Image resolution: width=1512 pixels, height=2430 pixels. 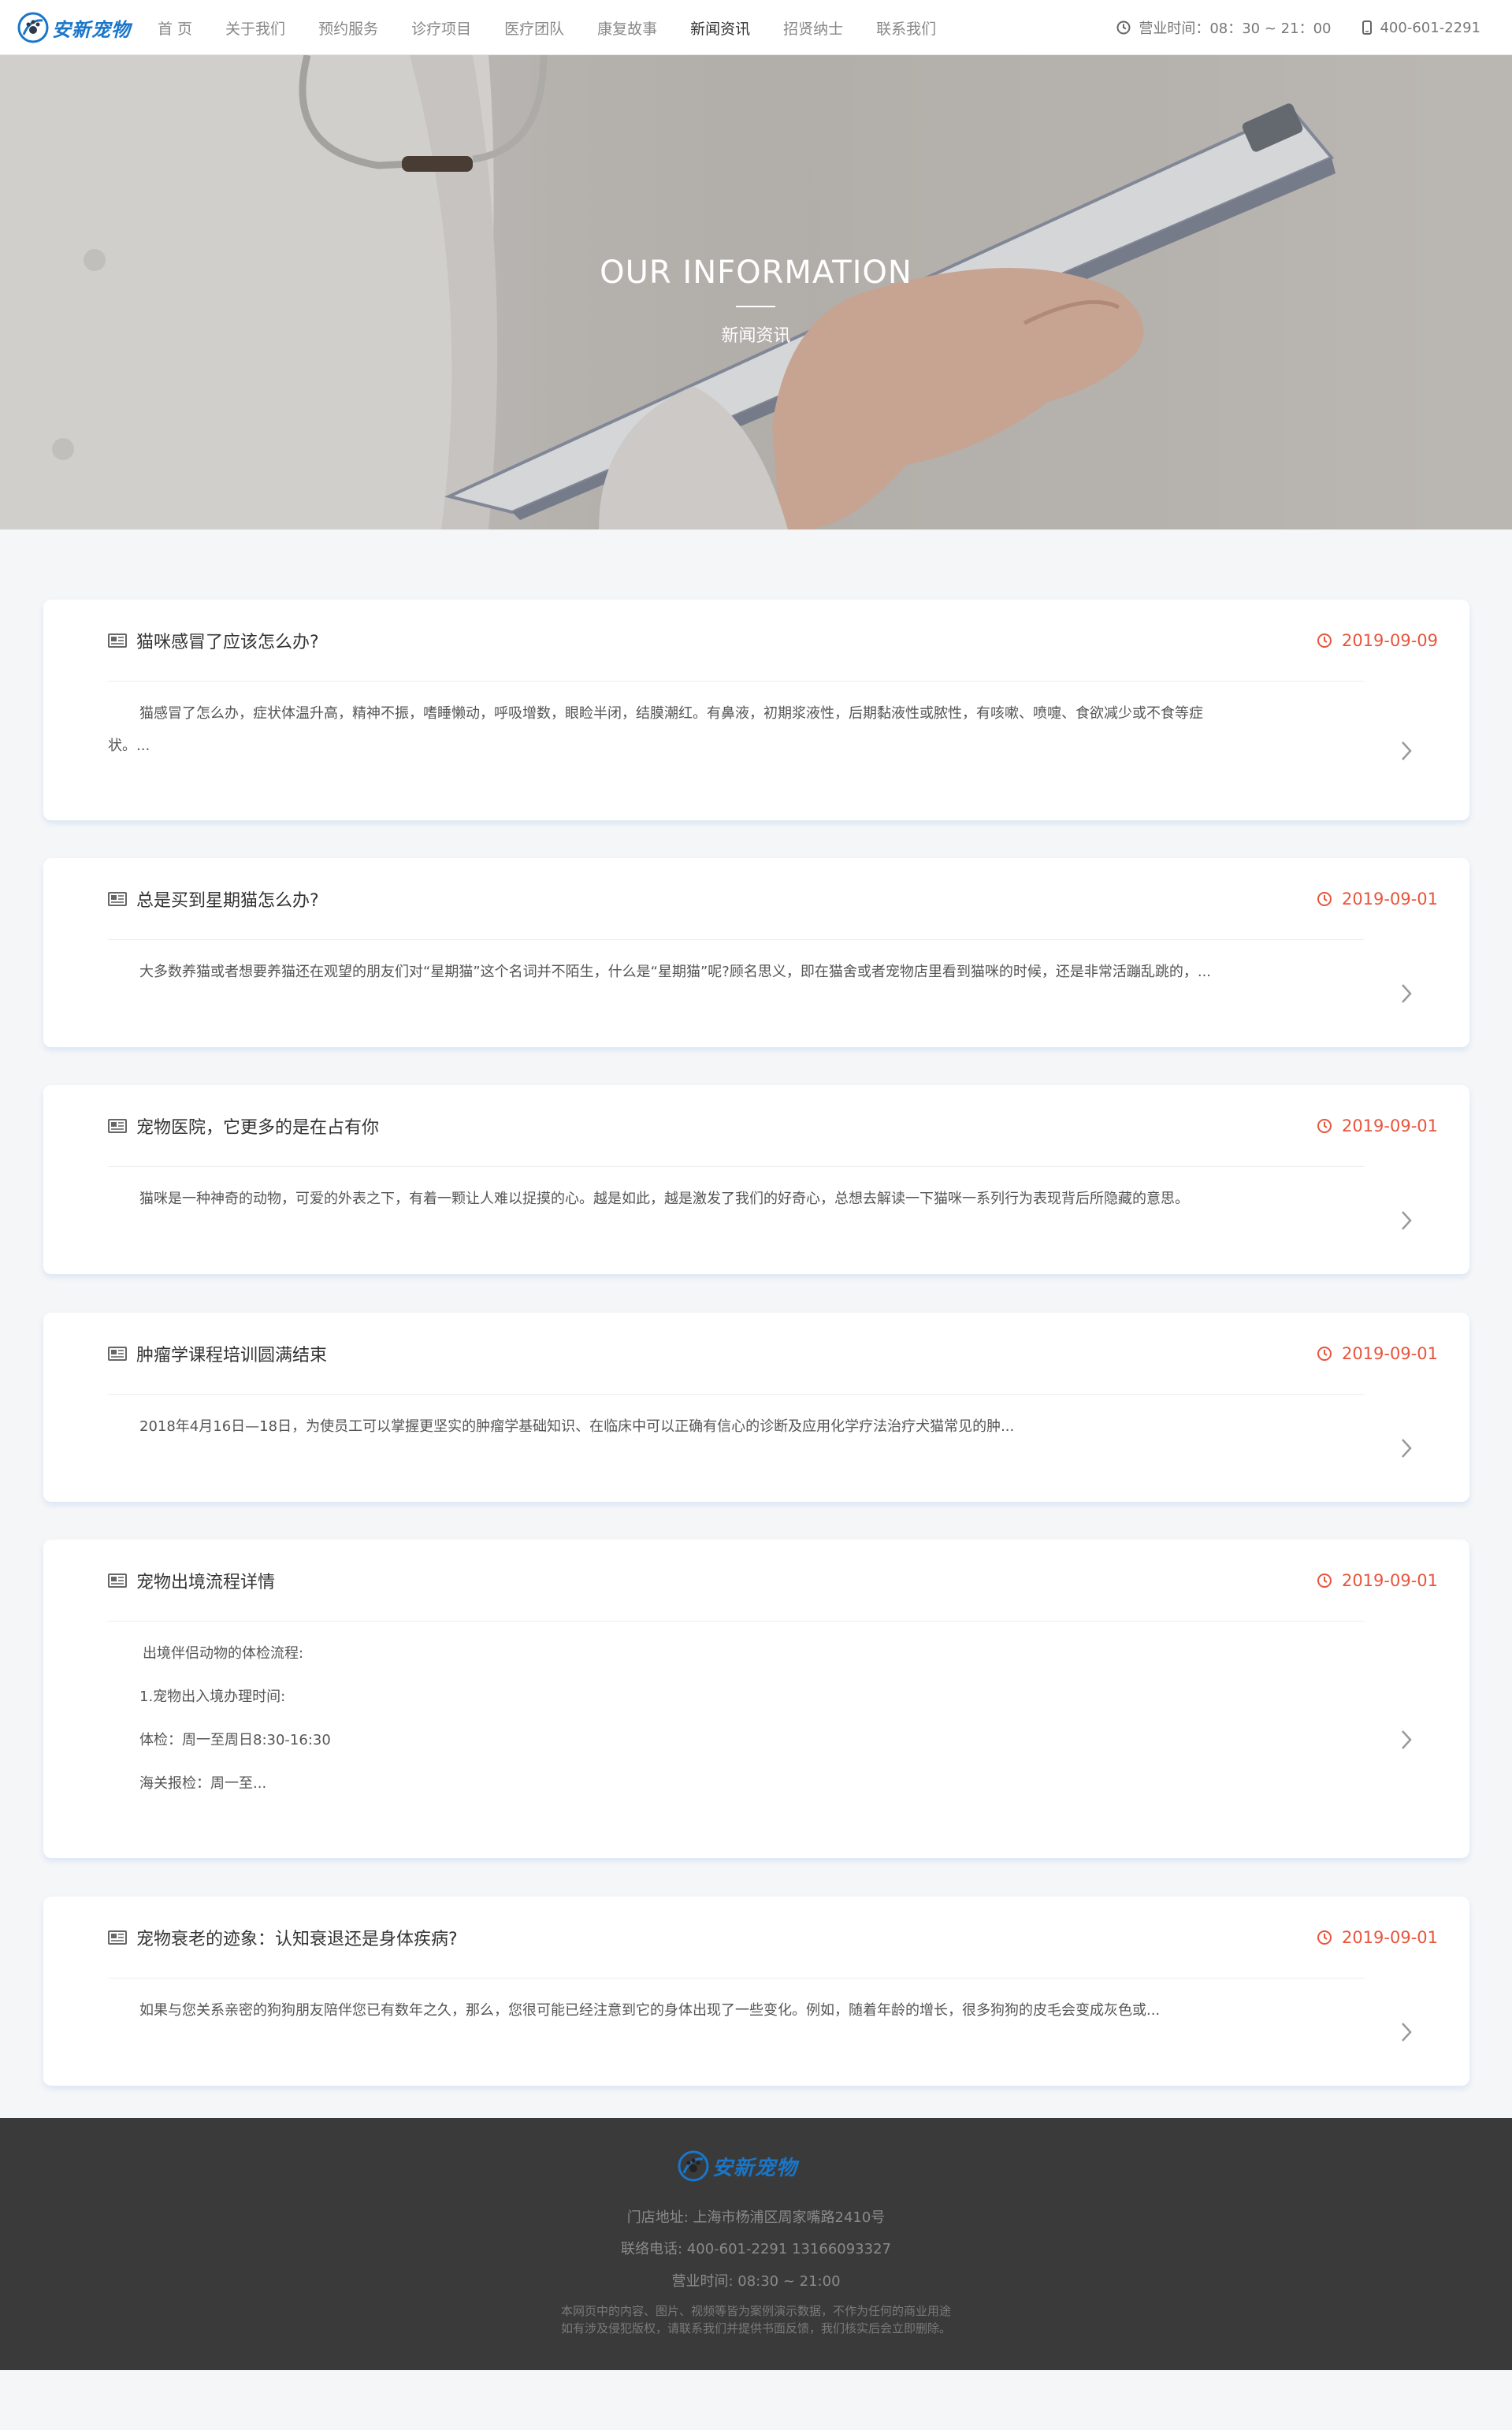 I want to click on header-info: 营业时间：08：30 ~ 21：00 400-601-2291, so click(x=1282, y=27).